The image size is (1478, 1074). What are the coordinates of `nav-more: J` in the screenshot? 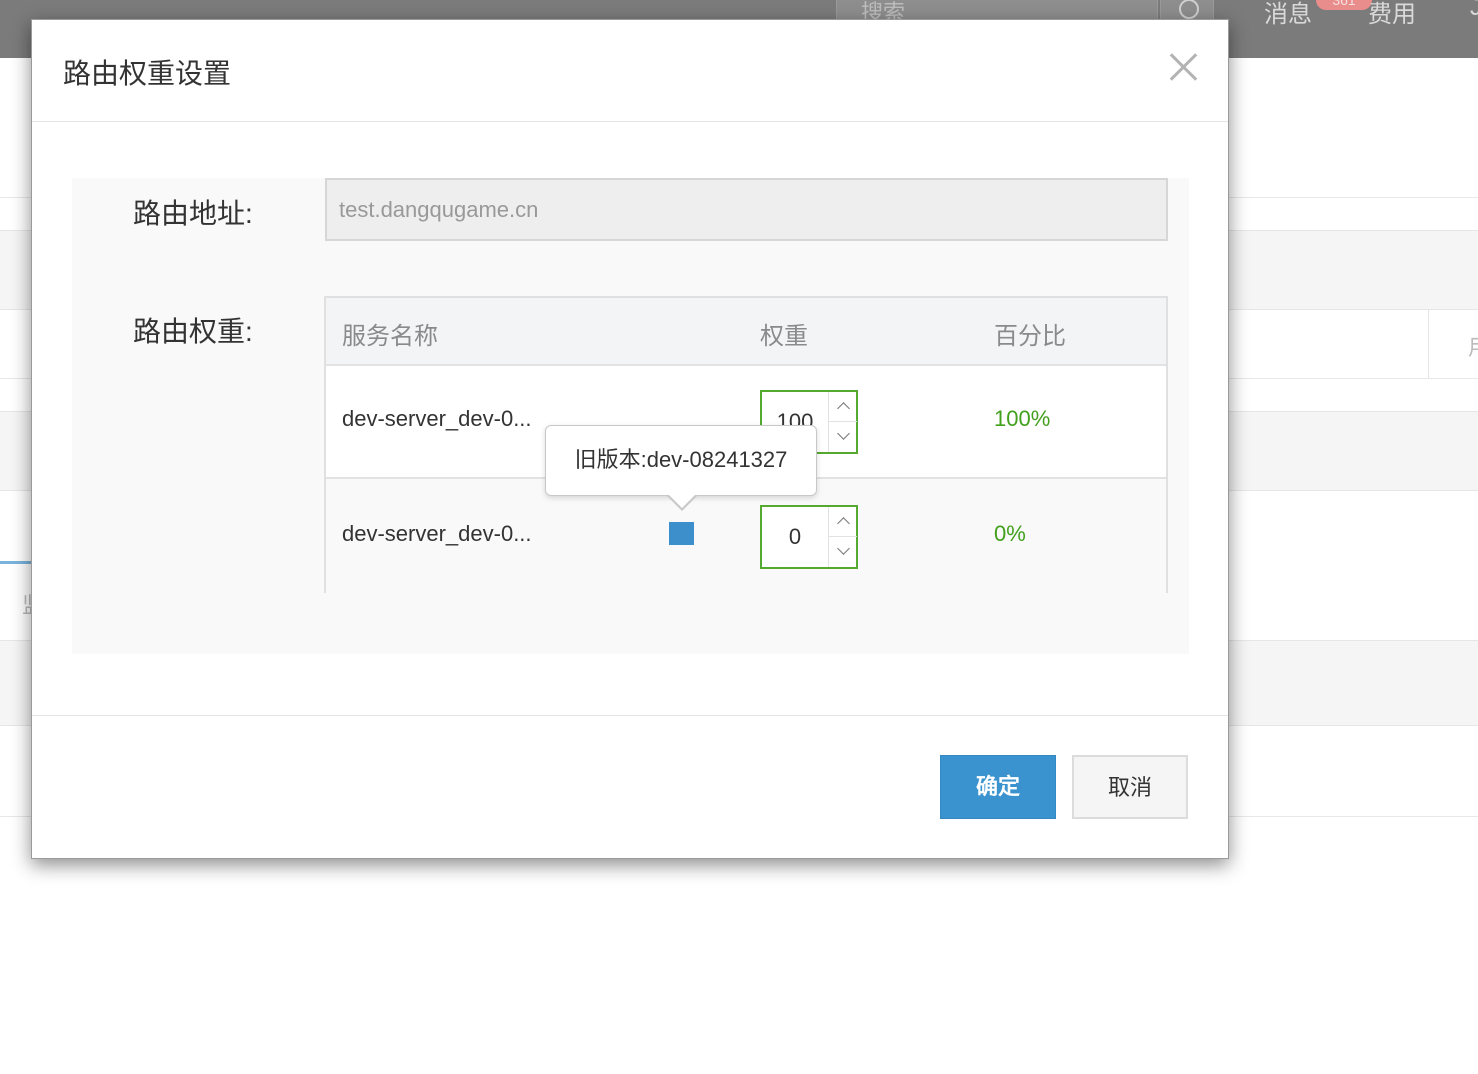 It's located at (1474, 11).